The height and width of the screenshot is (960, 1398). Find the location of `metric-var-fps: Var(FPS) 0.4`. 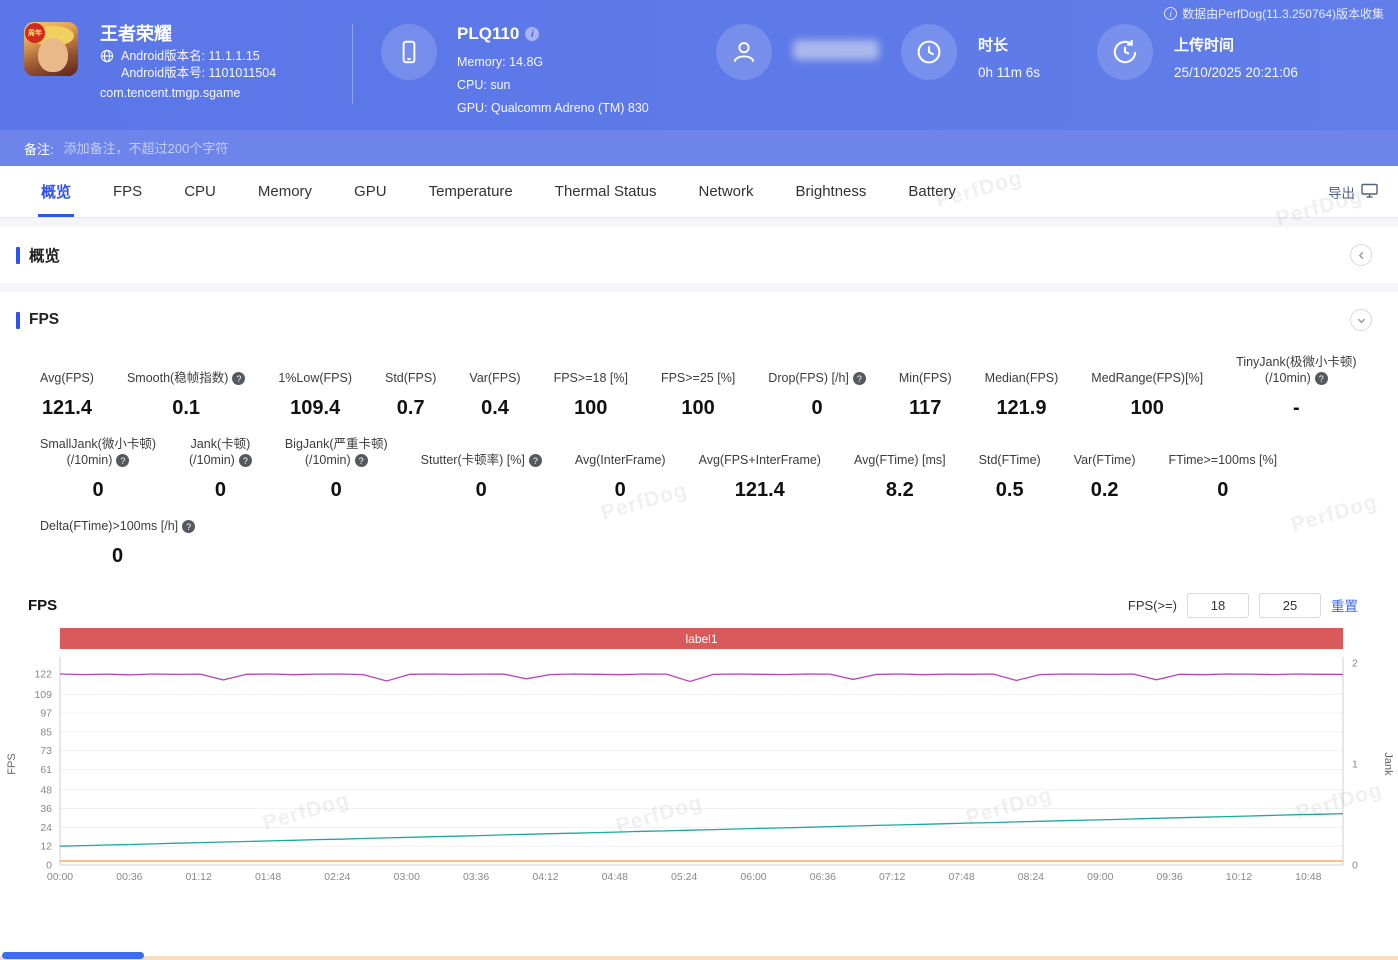

metric-var-fps: Var(FPS) 0.4 is located at coordinates (494, 395).